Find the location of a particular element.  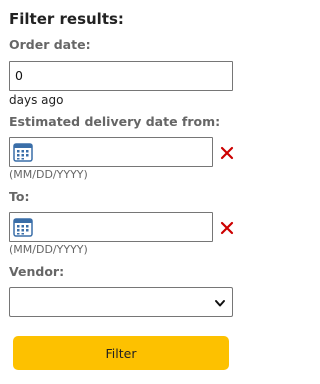

vendor-label: Vendor: is located at coordinates (37, 271).